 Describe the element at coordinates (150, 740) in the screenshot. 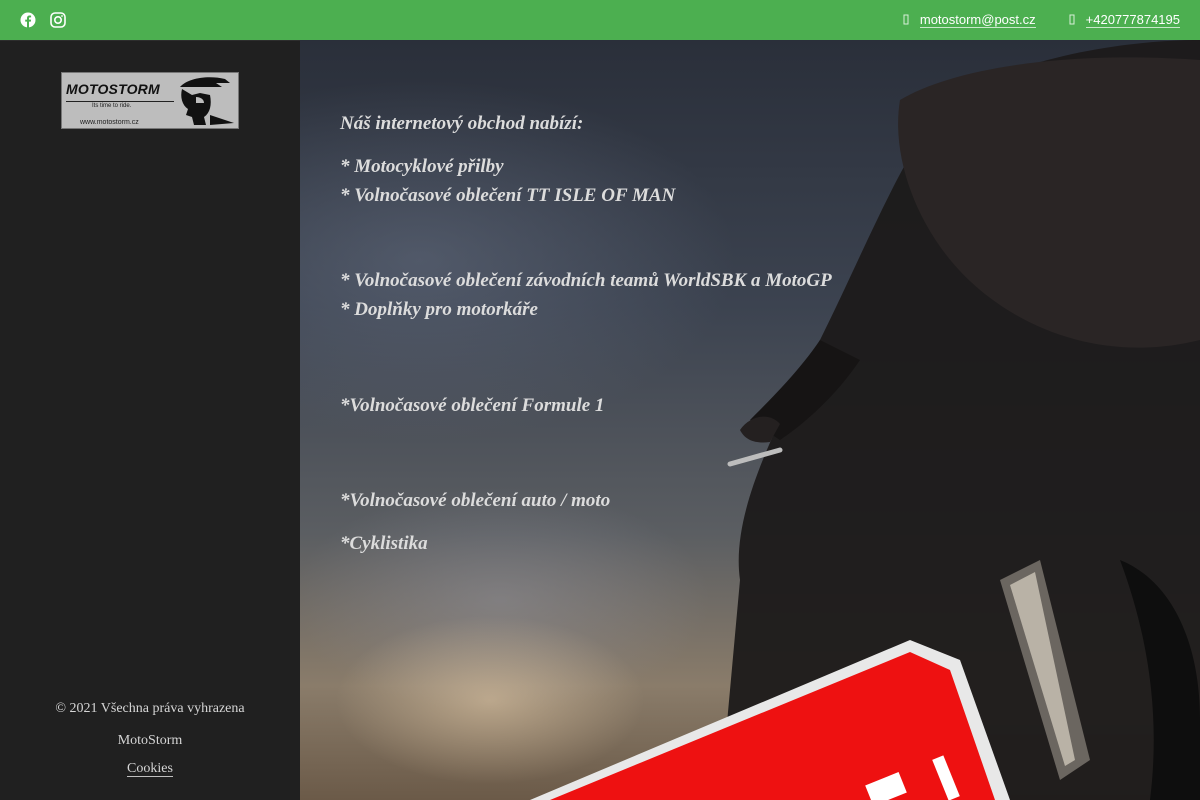

I see `site-name: MotoStorm` at that location.